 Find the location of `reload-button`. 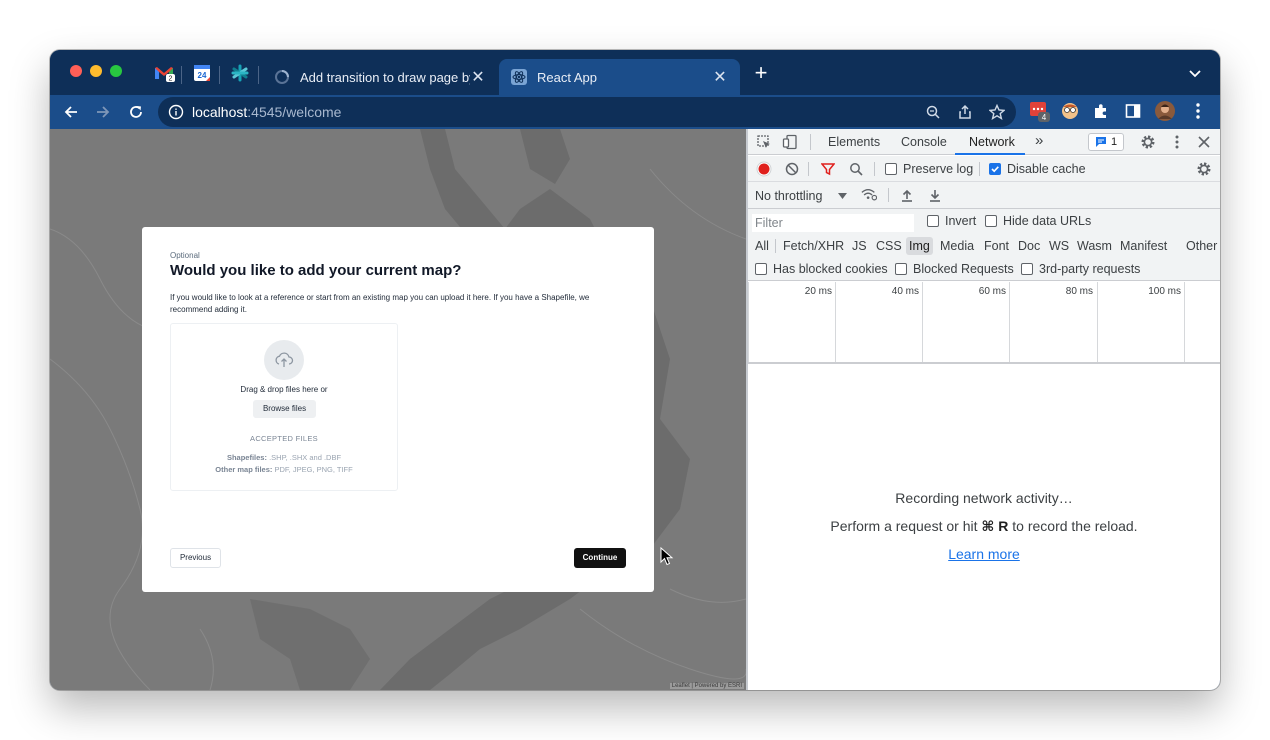

reload-button is located at coordinates (136, 112).